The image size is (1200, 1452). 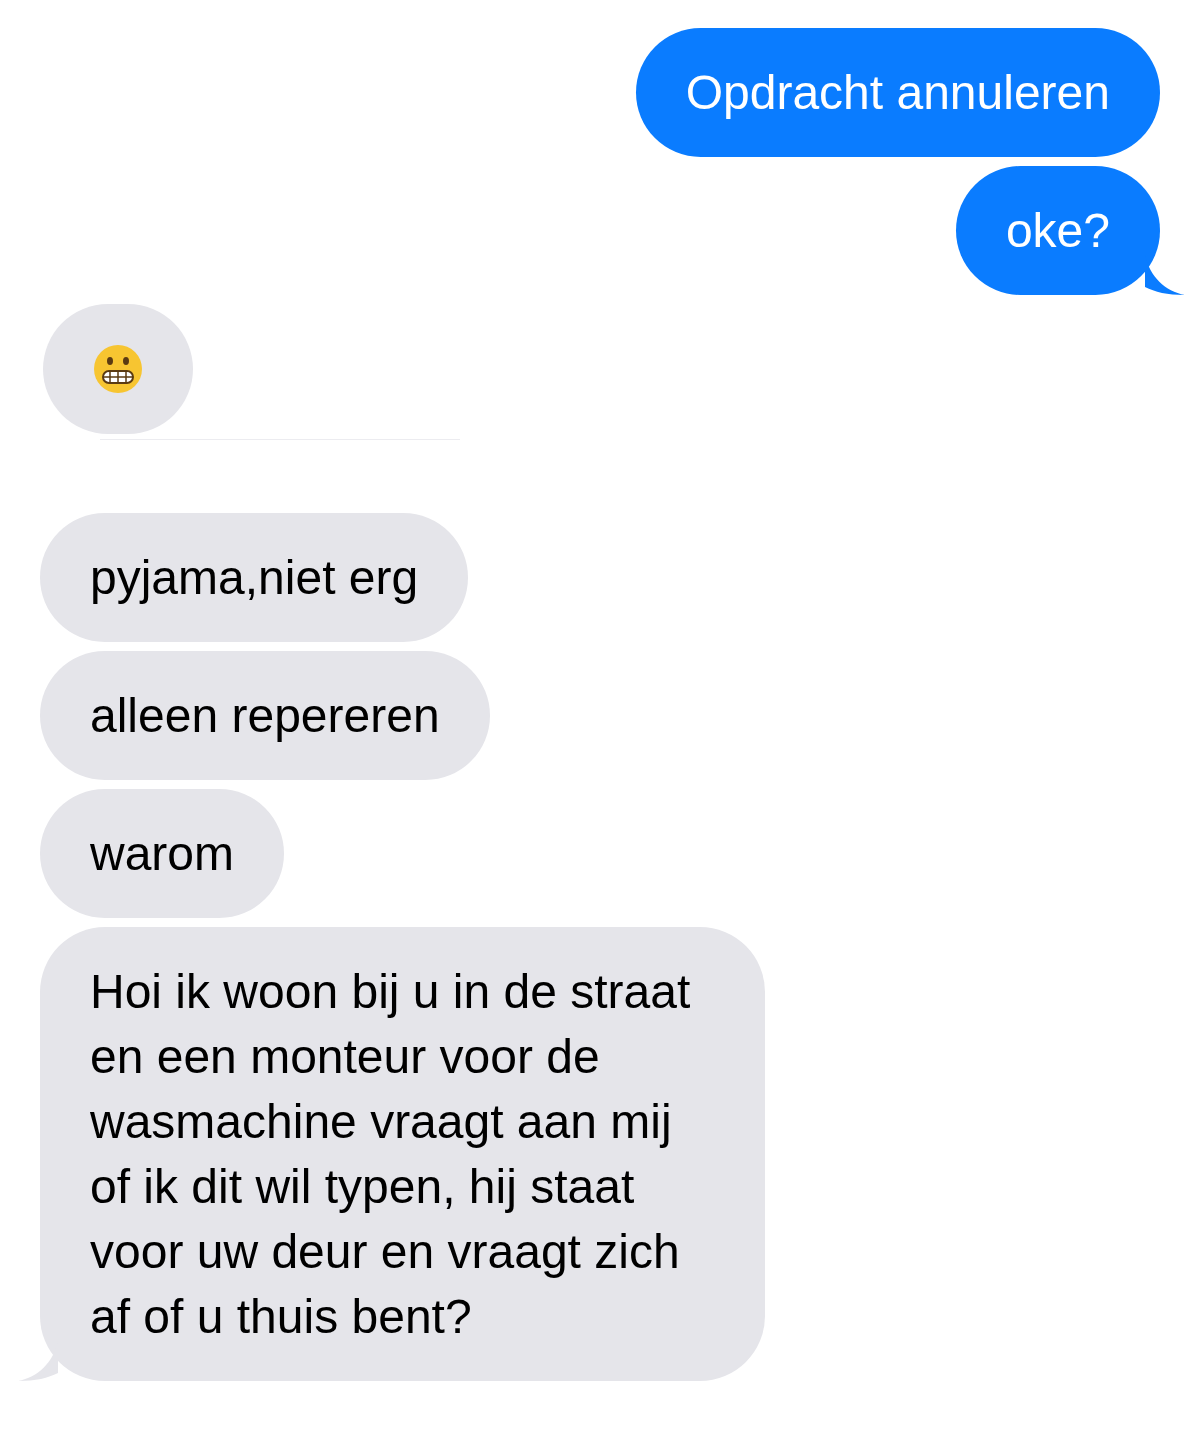 What do you see at coordinates (1057, 230) in the screenshot?
I see `sent-message: oke?` at bounding box center [1057, 230].